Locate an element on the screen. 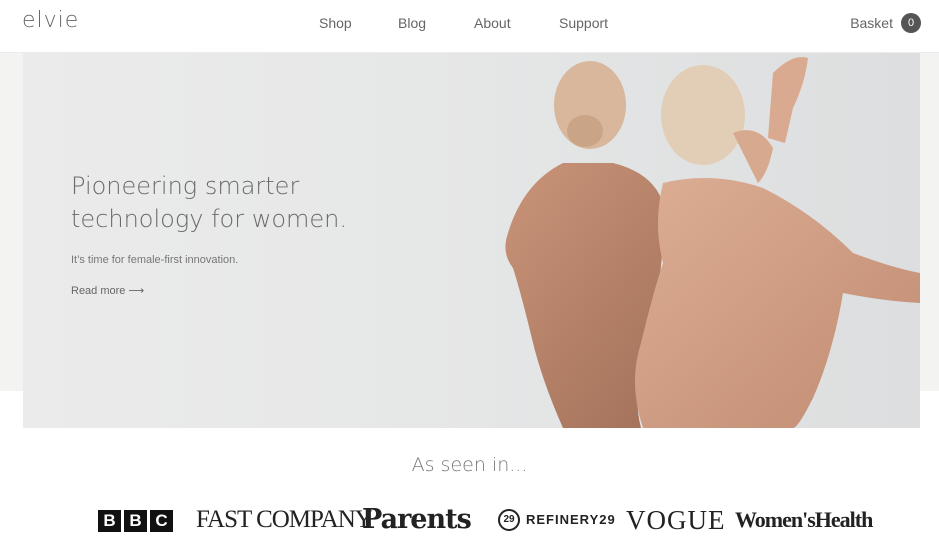 This screenshot has height=547, width=939. refinery29-text: REFINERY29 is located at coordinates (571, 519).